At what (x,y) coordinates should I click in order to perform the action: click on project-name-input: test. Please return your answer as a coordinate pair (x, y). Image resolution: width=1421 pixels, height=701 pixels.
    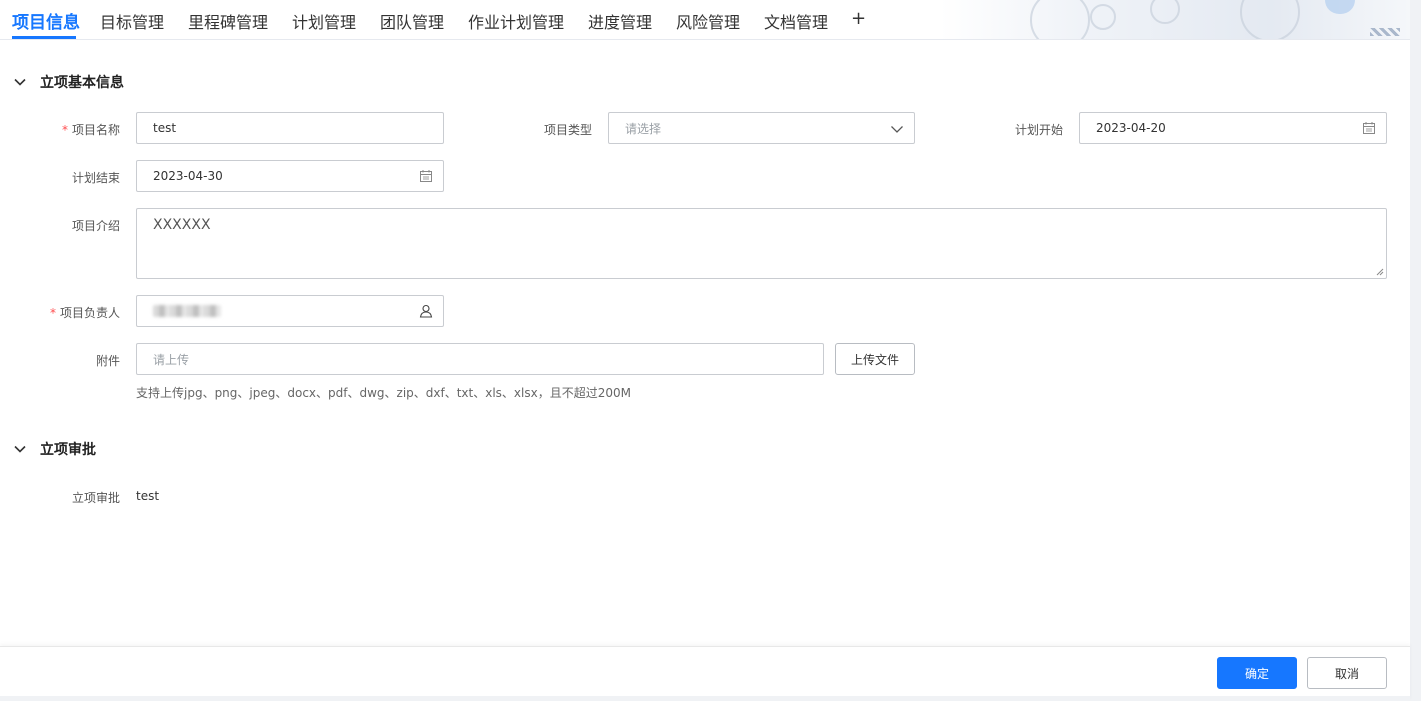
    Looking at the image, I should click on (290, 128).